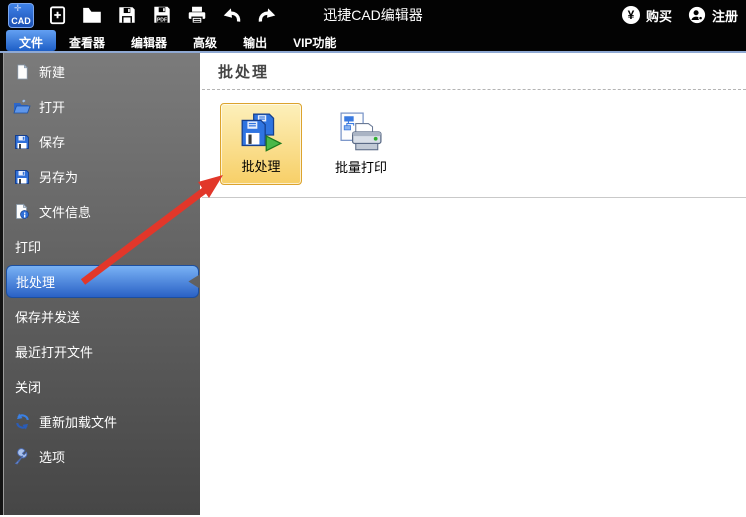 This screenshot has height=517, width=746. What do you see at coordinates (52, 142) in the screenshot?
I see `sidebar-item-label: 保存` at bounding box center [52, 142].